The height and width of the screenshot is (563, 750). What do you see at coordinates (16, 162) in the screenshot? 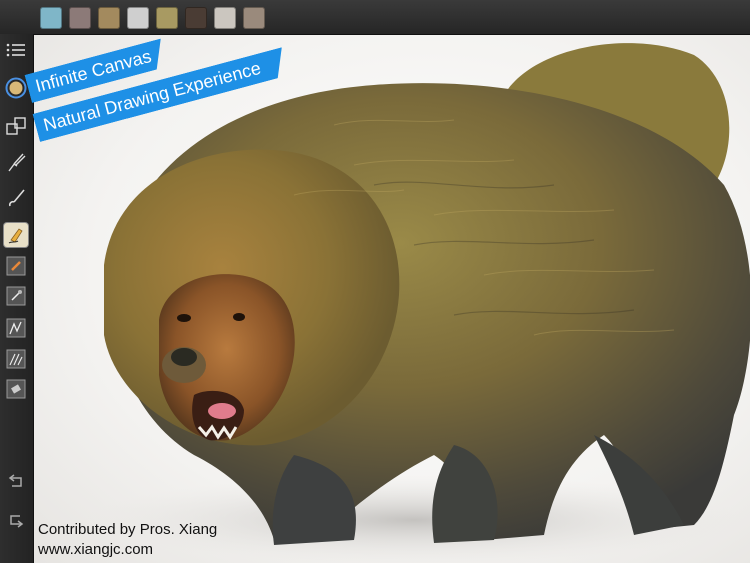
I see `smudge-brush-icon` at bounding box center [16, 162].